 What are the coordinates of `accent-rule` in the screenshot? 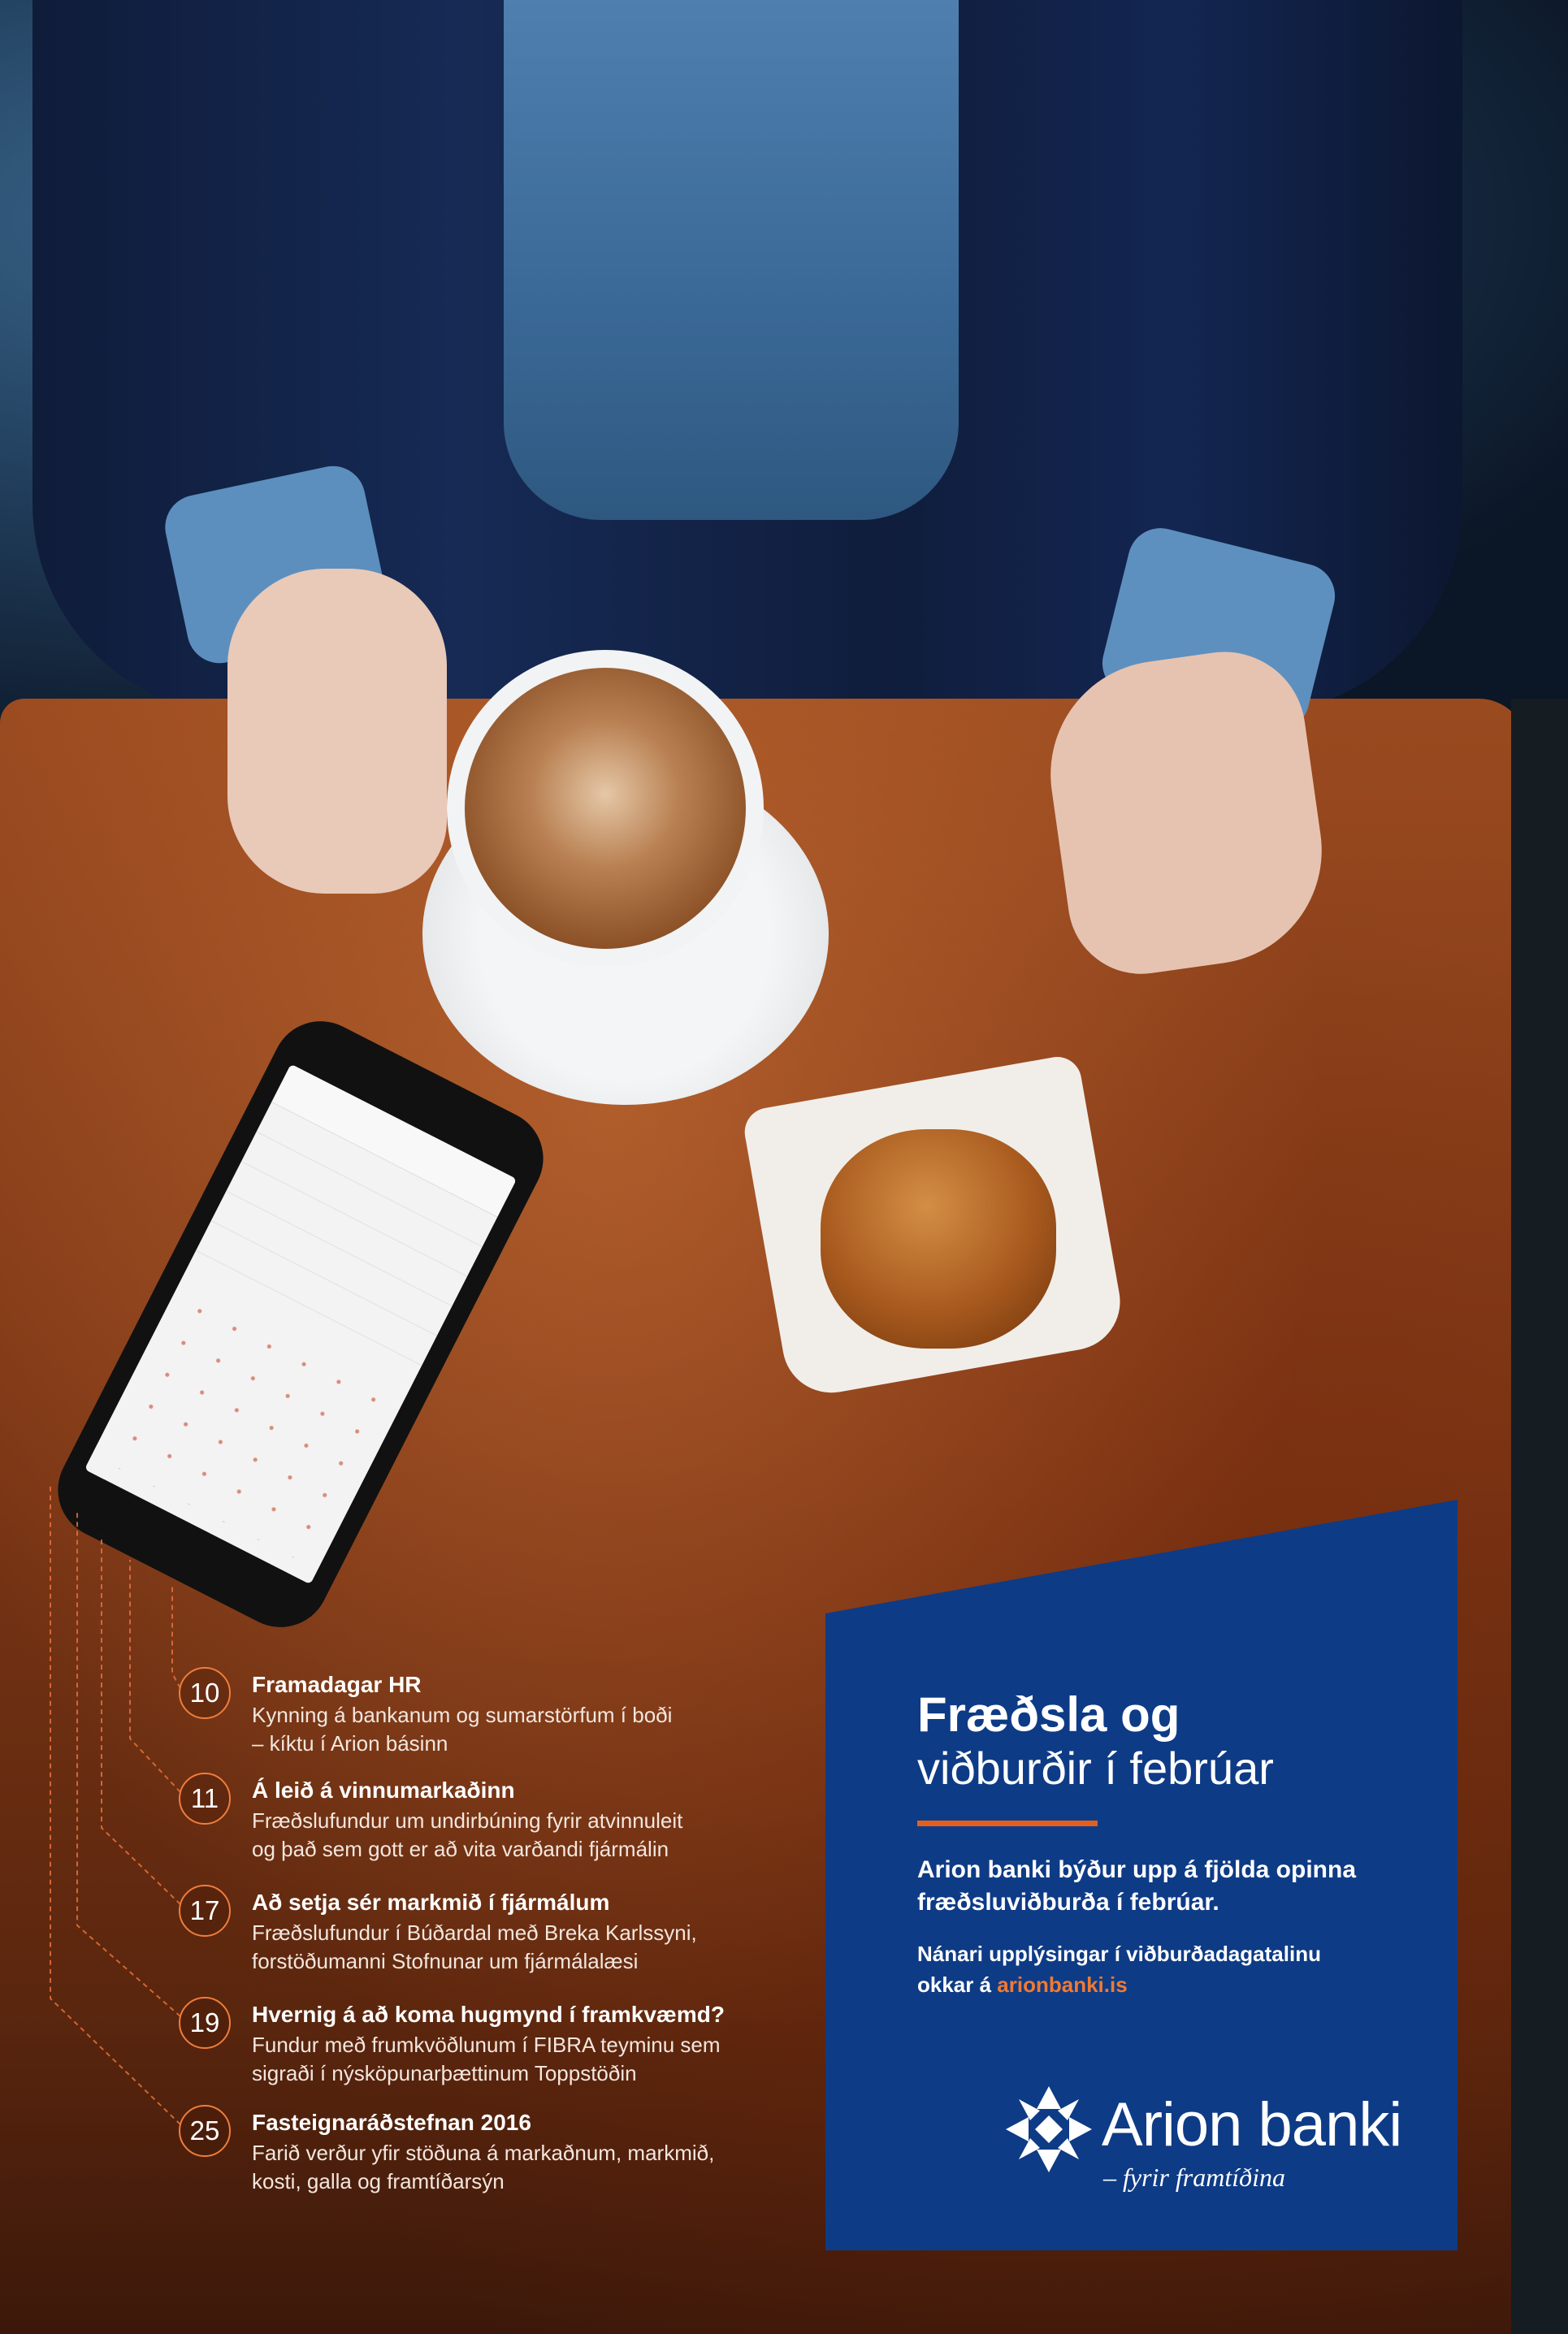 It's located at (1007, 1823).